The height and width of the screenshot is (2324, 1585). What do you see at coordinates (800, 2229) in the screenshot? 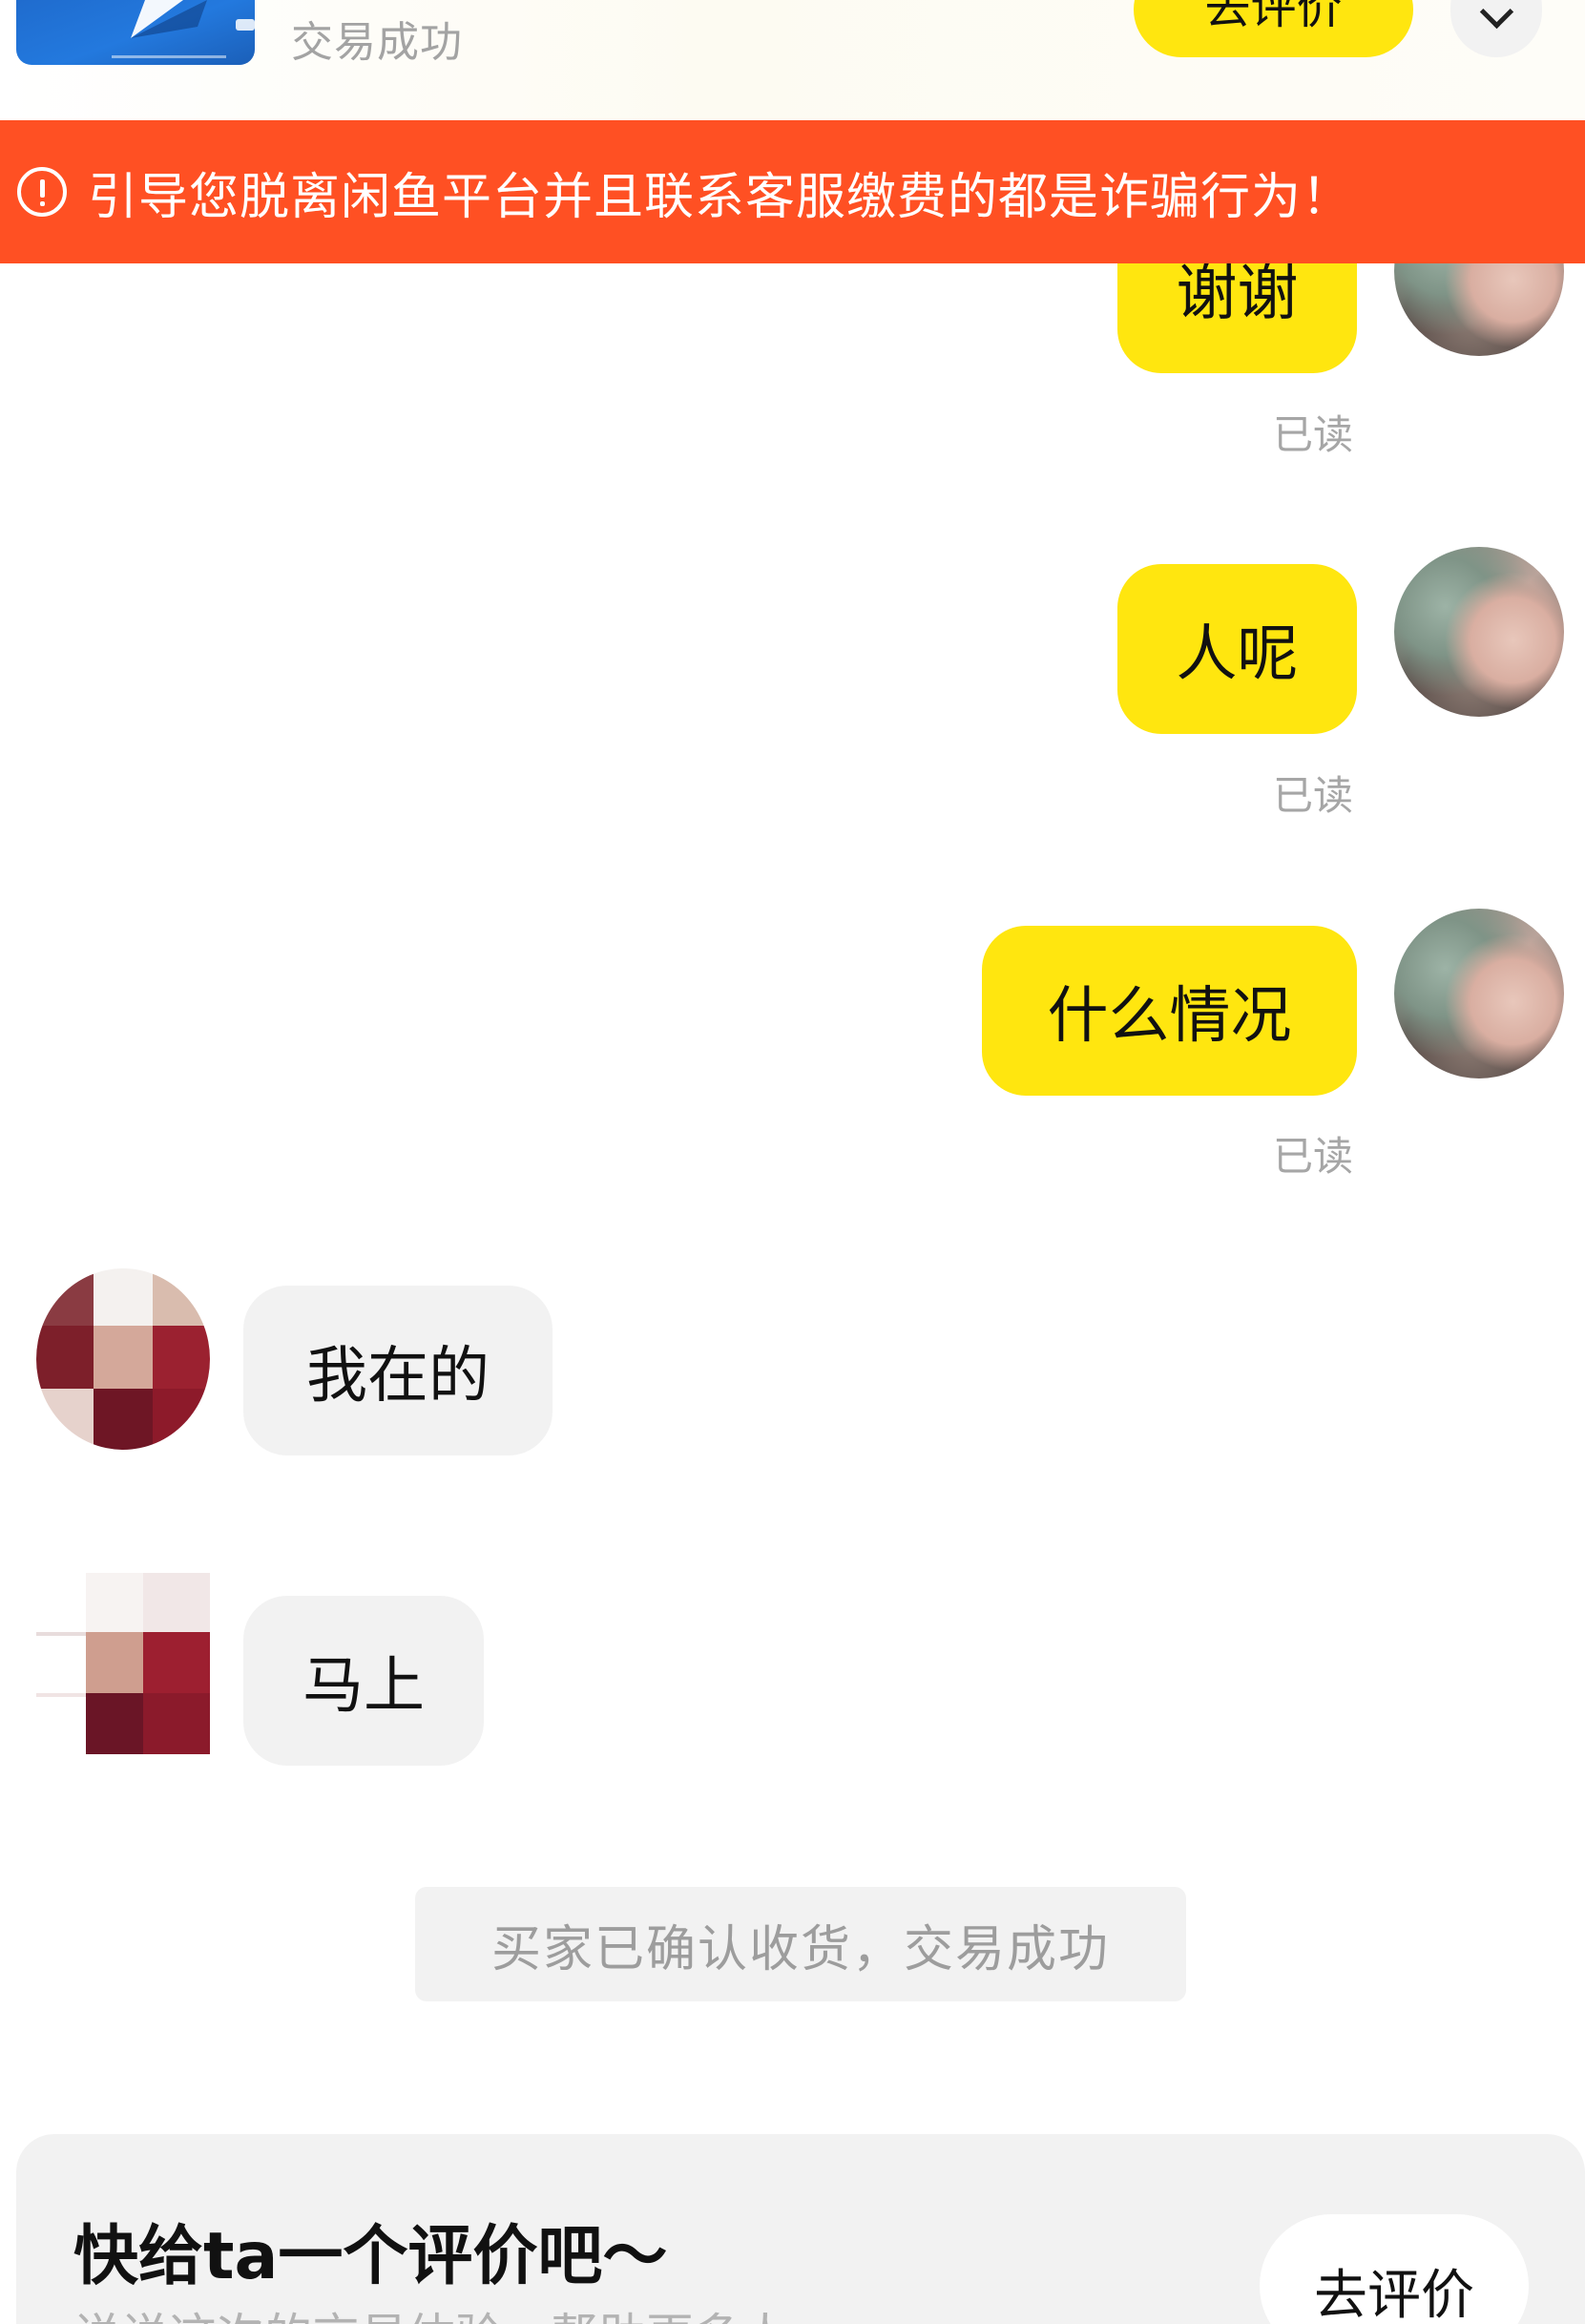
I see `review-prompt-card: 快给ta一个评价吧～ 说说这次的交易体验，帮助更多人 去评价` at bounding box center [800, 2229].